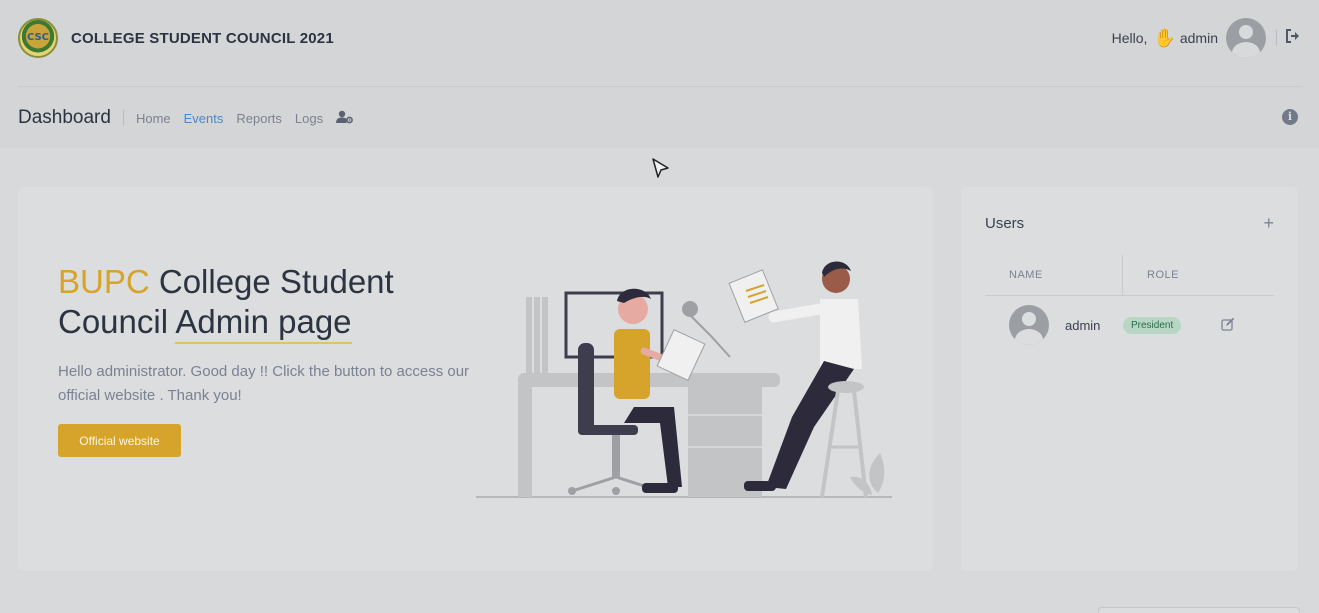 The image size is (1319, 613). I want to click on user-settings-icon, so click(345, 118).